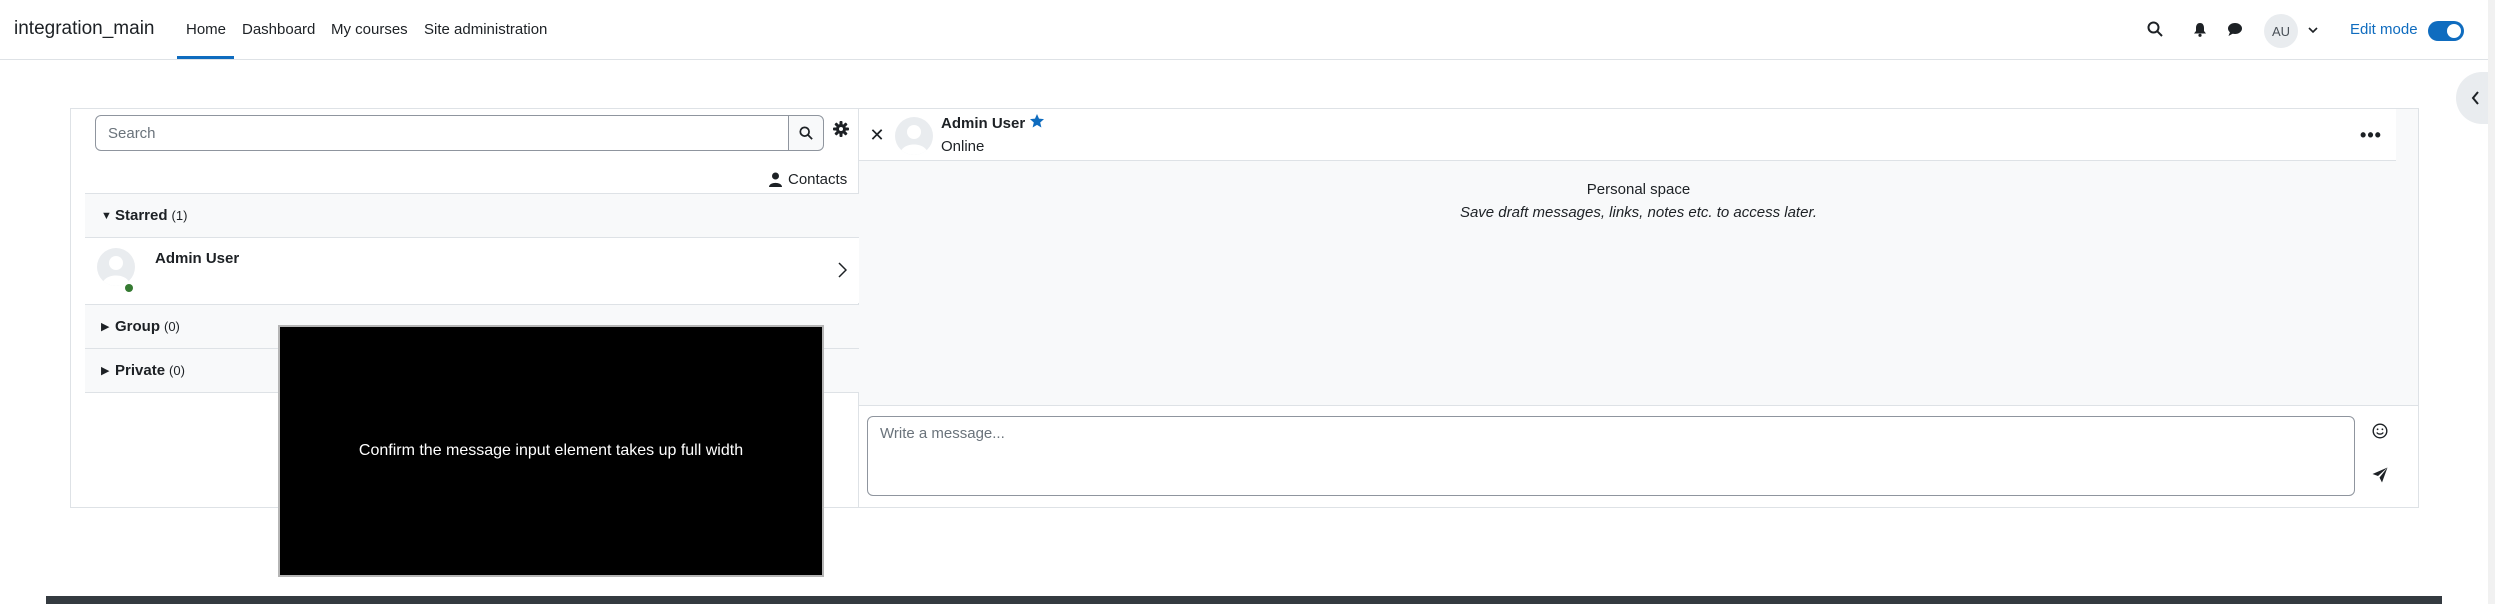 This screenshot has width=2495, height=604. I want to click on close-icon: ✕, so click(877, 135).